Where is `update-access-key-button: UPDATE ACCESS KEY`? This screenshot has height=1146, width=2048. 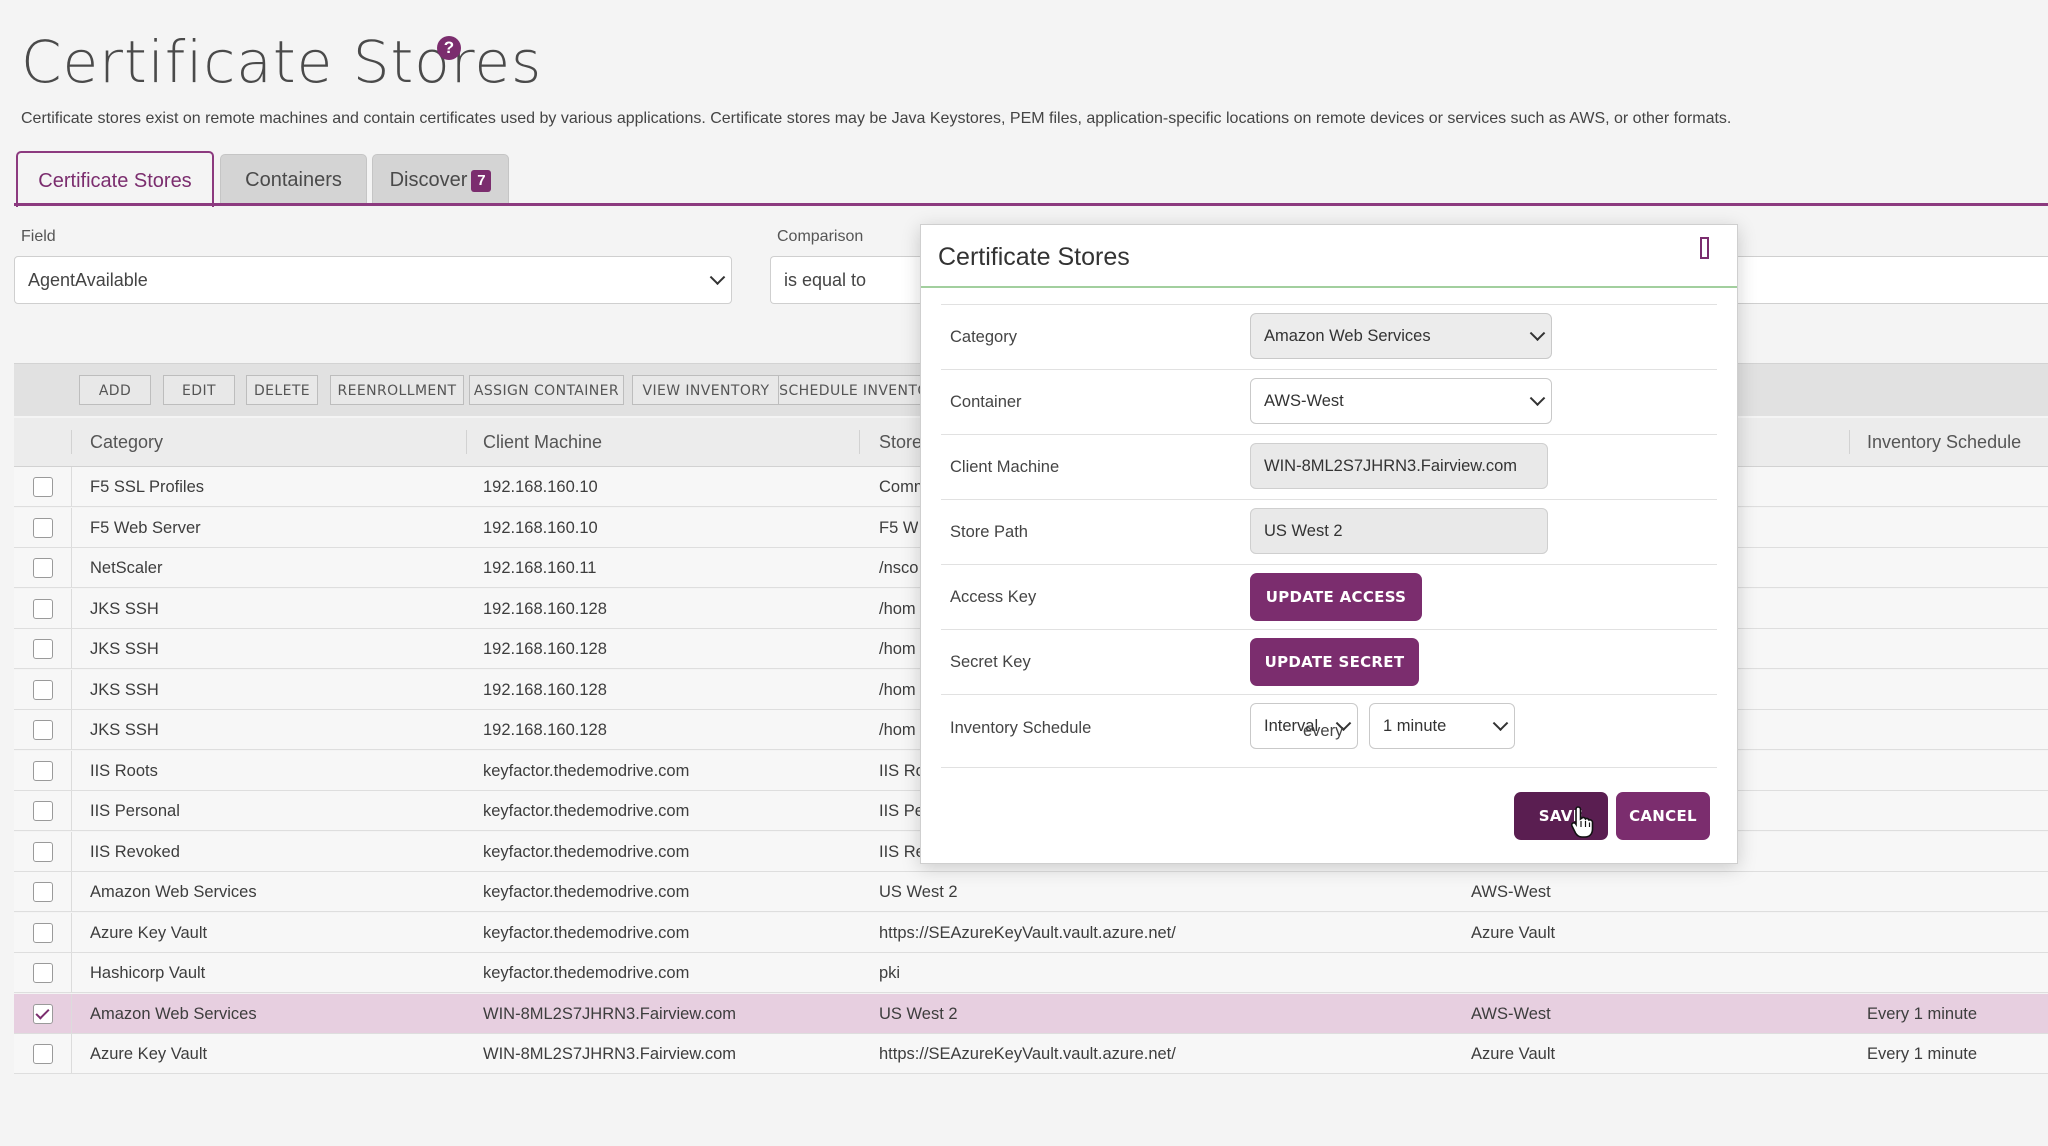 update-access-key-button: UPDATE ACCESS KEY is located at coordinates (1336, 613).